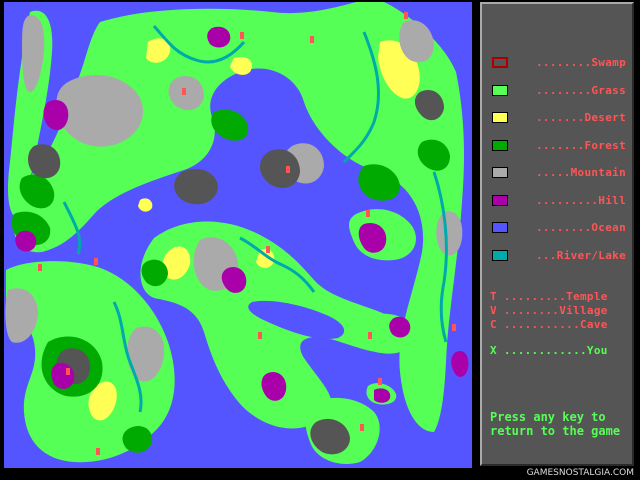  I want to click on symbol-label: V ........Village, so click(549, 310).